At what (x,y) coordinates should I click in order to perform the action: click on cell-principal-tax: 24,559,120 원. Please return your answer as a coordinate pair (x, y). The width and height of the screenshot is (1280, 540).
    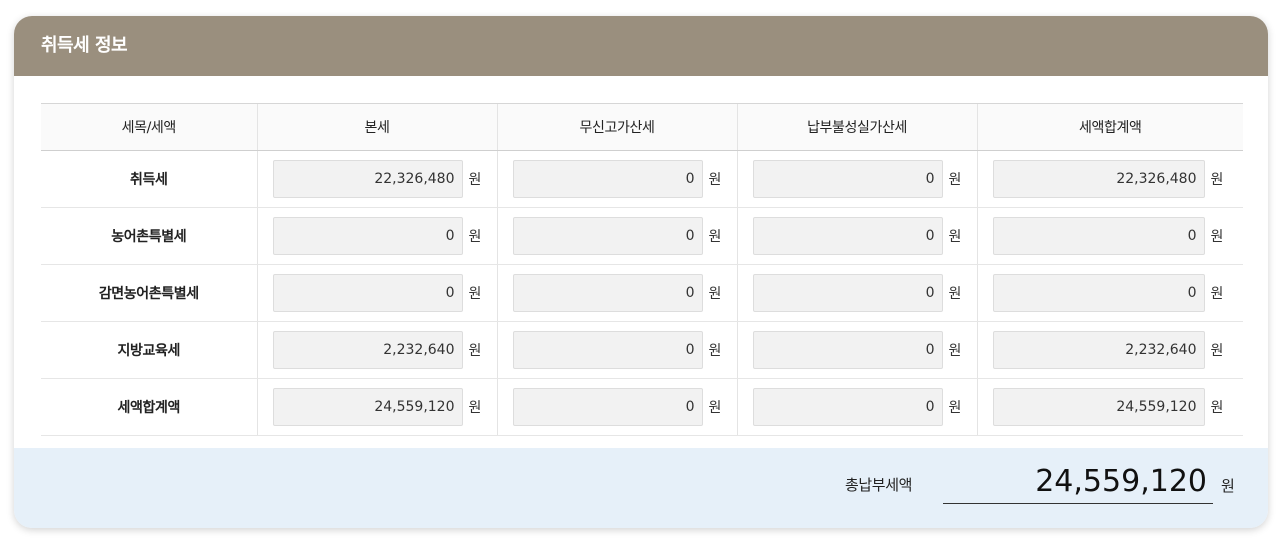
    Looking at the image, I should click on (376, 407).